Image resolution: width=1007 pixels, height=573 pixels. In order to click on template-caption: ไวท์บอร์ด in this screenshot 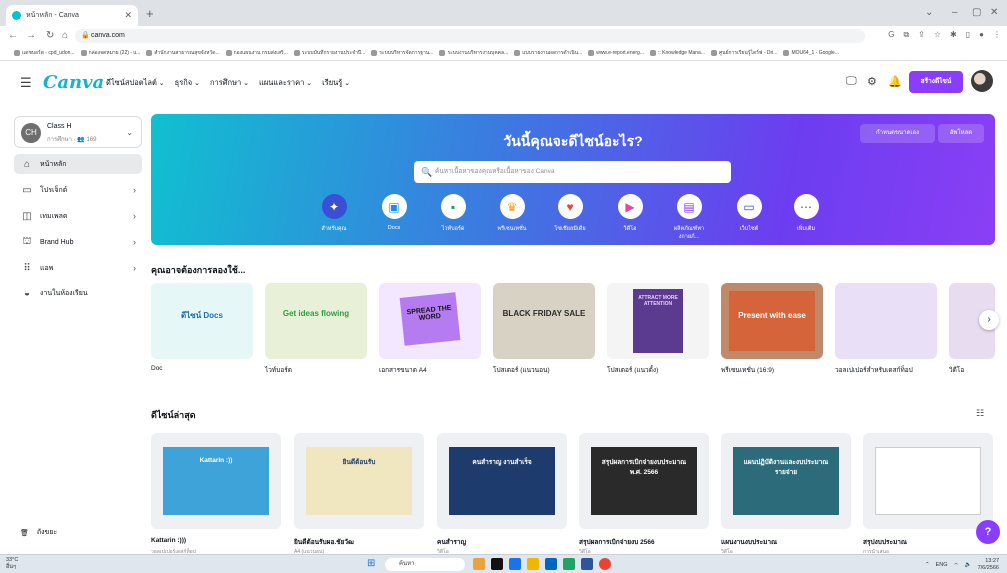, I will do `click(278, 370)`.